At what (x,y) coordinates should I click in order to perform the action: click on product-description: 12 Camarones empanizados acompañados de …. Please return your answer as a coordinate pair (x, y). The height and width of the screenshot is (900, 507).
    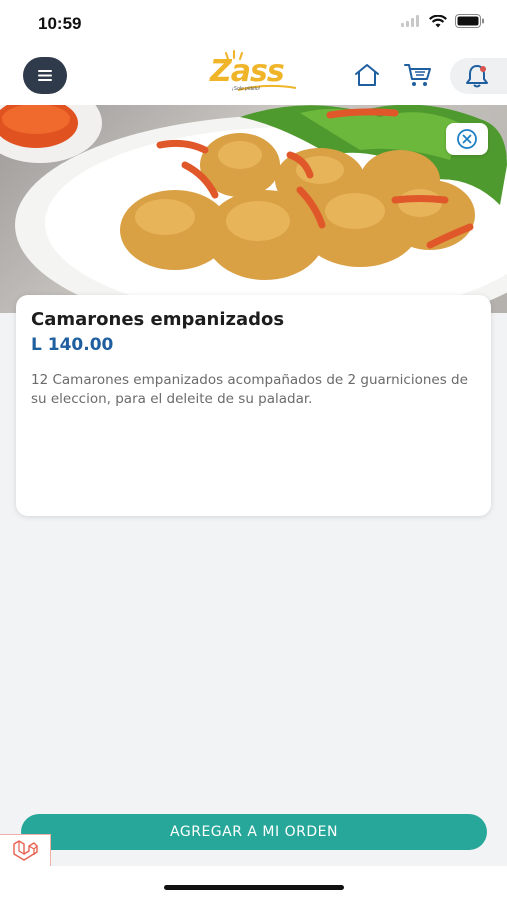
    Looking at the image, I should click on (249, 389).